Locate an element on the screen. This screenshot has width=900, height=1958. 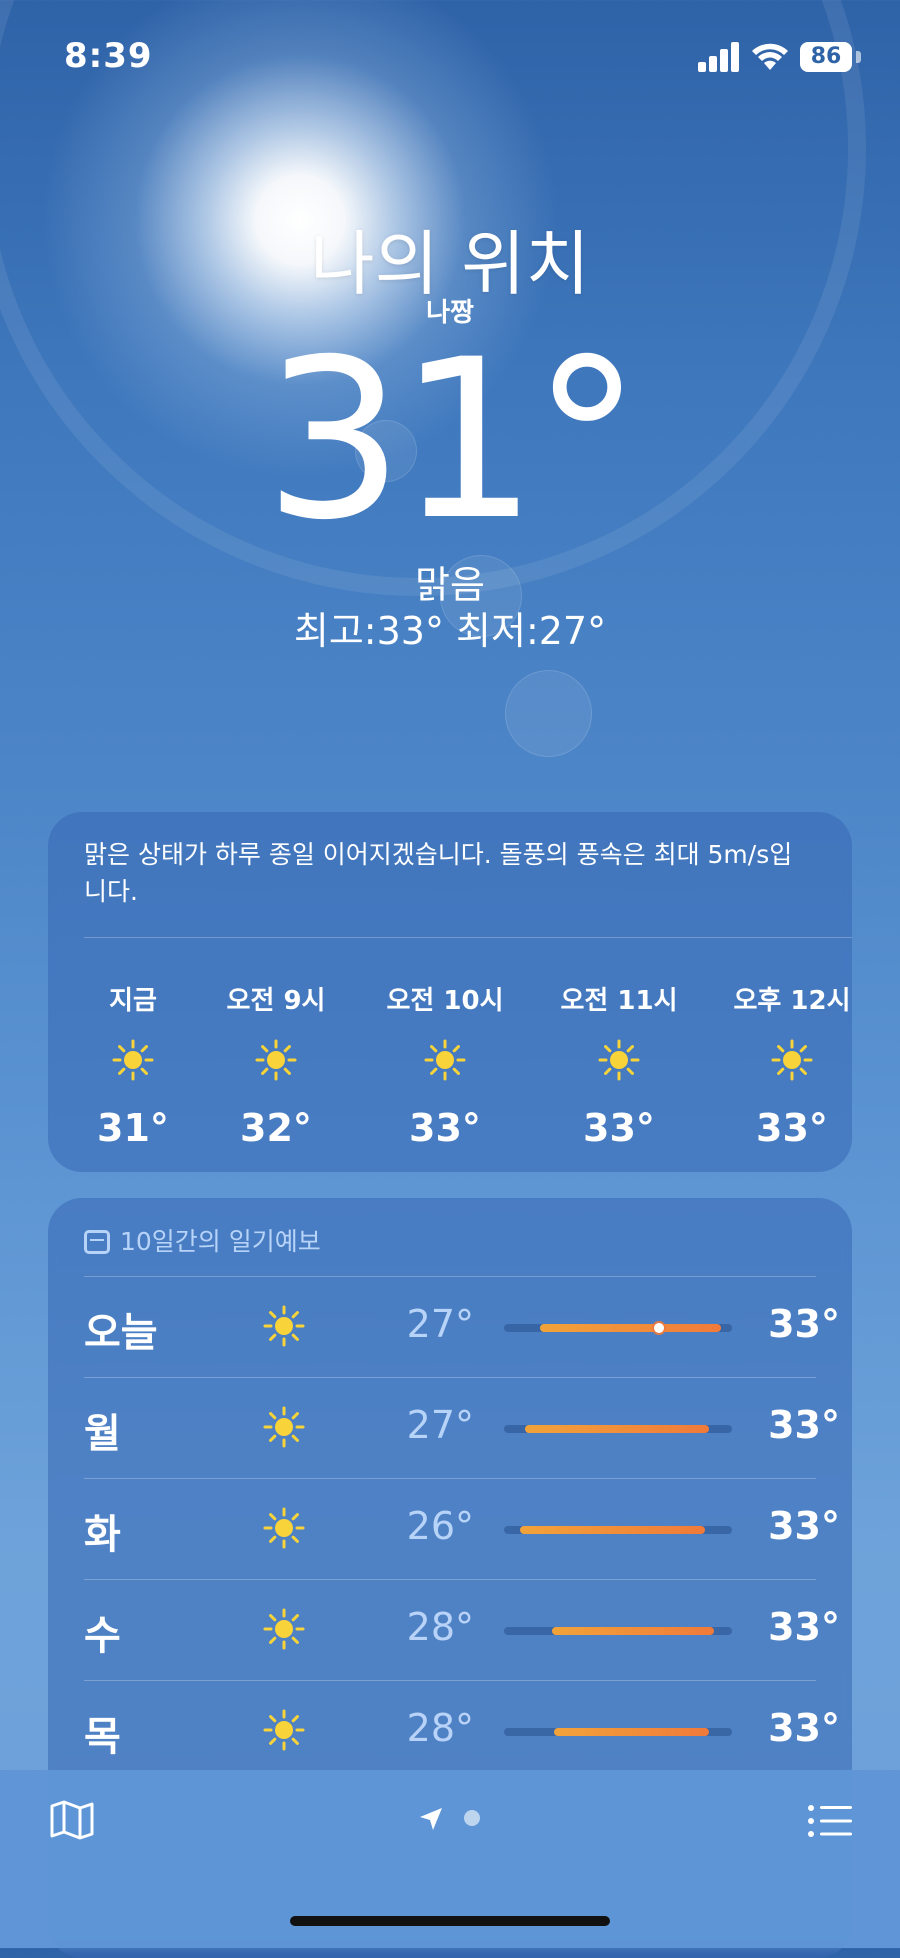
hour-temp: 31° is located at coordinates (133, 1128).